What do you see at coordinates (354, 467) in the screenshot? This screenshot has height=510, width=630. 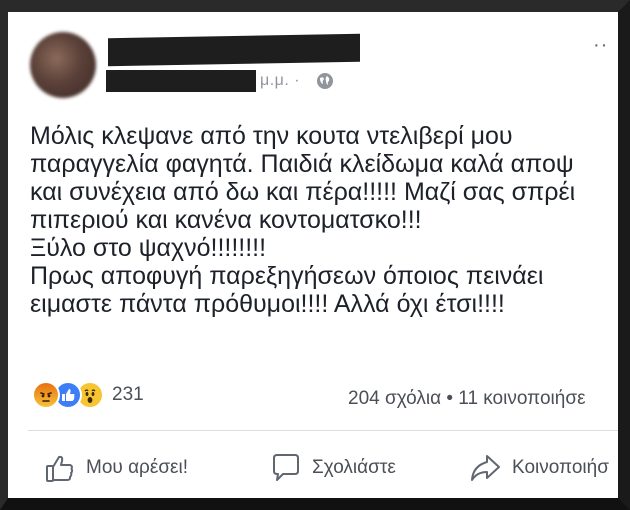 I see `comment-label: Σχολιάστε` at bounding box center [354, 467].